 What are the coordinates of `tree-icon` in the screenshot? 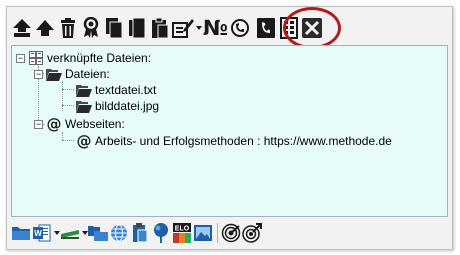 It's located at (161, 233).